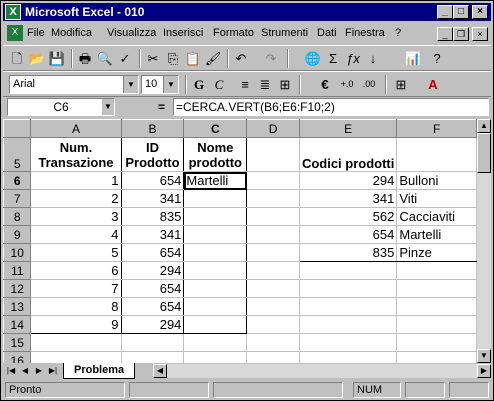 The width and height of the screenshot is (494, 401). Describe the element at coordinates (17, 154) in the screenshot. I see `row-header-5: 5` at that location.